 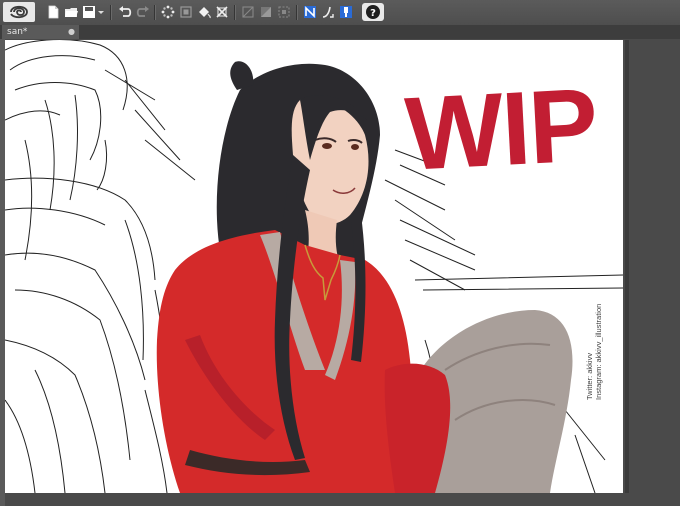 I want to click on spinner-button, so click(x=168, y=12).